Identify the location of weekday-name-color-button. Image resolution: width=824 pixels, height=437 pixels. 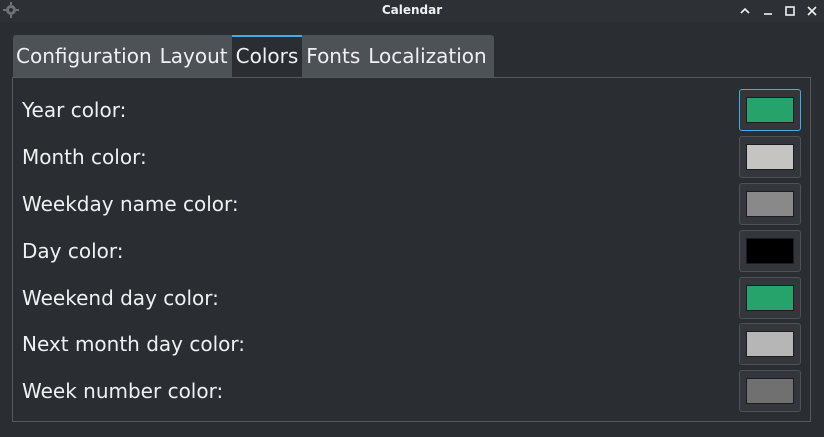
(770, 204).